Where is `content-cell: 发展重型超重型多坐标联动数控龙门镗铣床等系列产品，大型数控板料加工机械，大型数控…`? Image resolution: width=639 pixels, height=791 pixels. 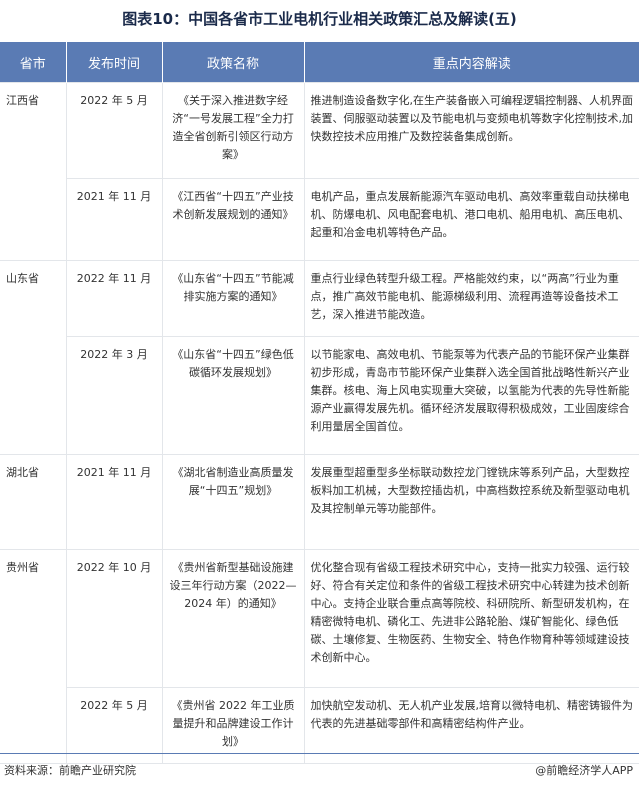 content-cell: 发展重型超重型多坐标联动数控龙门镗铣床等系列产品，大型数控板料加工机械，大型数控… is located at coordinates (471, 502).